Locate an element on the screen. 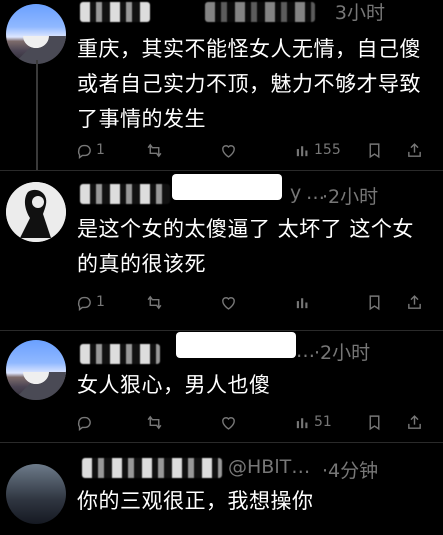 This screenshot has height=535, width=443. post-actions: 1 155 is located at coordinates (248, 150).